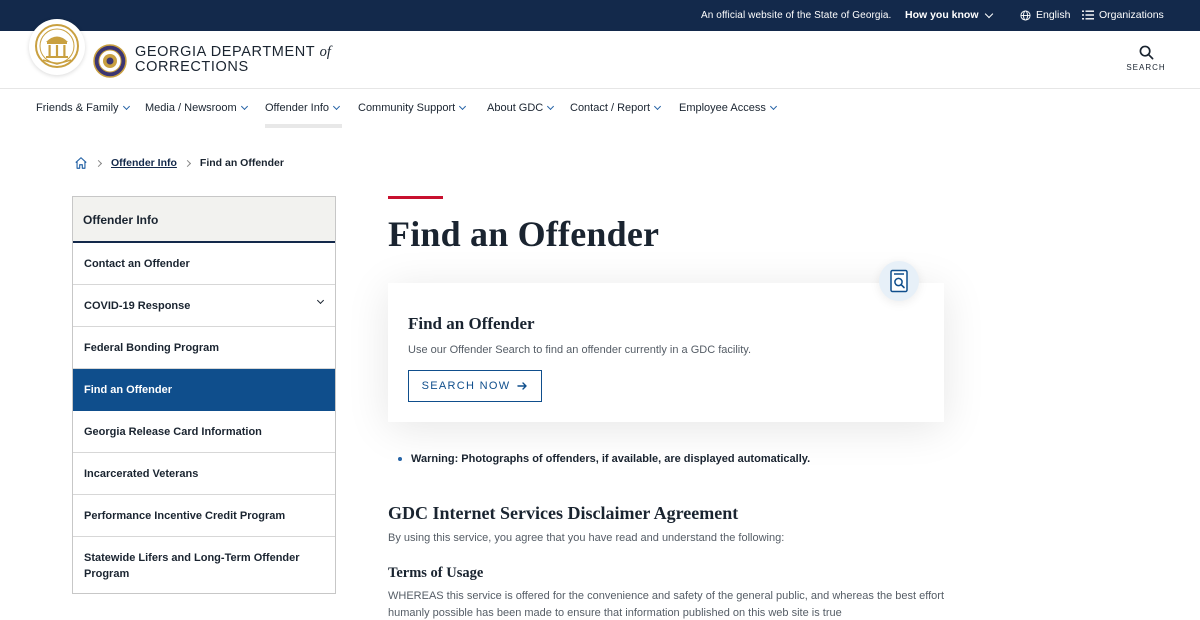 This screenshot has width=1200, height=620. What do you see at coordinates (204, 474) in the screenshot?
I see `sidebar-item-incarcerated-veterans: Incarcerated Veterans` at bounding box center [204, 474].